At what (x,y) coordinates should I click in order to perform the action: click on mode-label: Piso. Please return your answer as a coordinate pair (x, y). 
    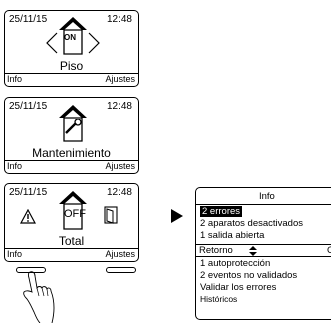
    Looking at the image, I should click on (71, 66).